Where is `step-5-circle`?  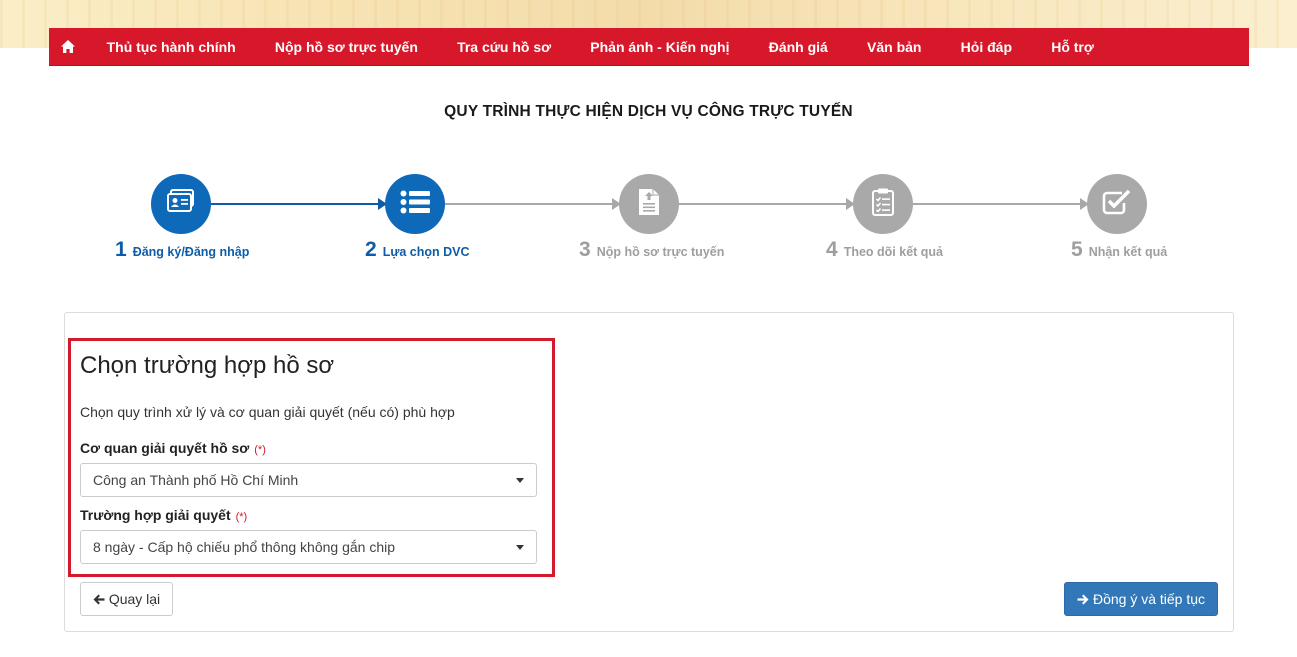
step-5-circle is located at coordinates (1117, 204).